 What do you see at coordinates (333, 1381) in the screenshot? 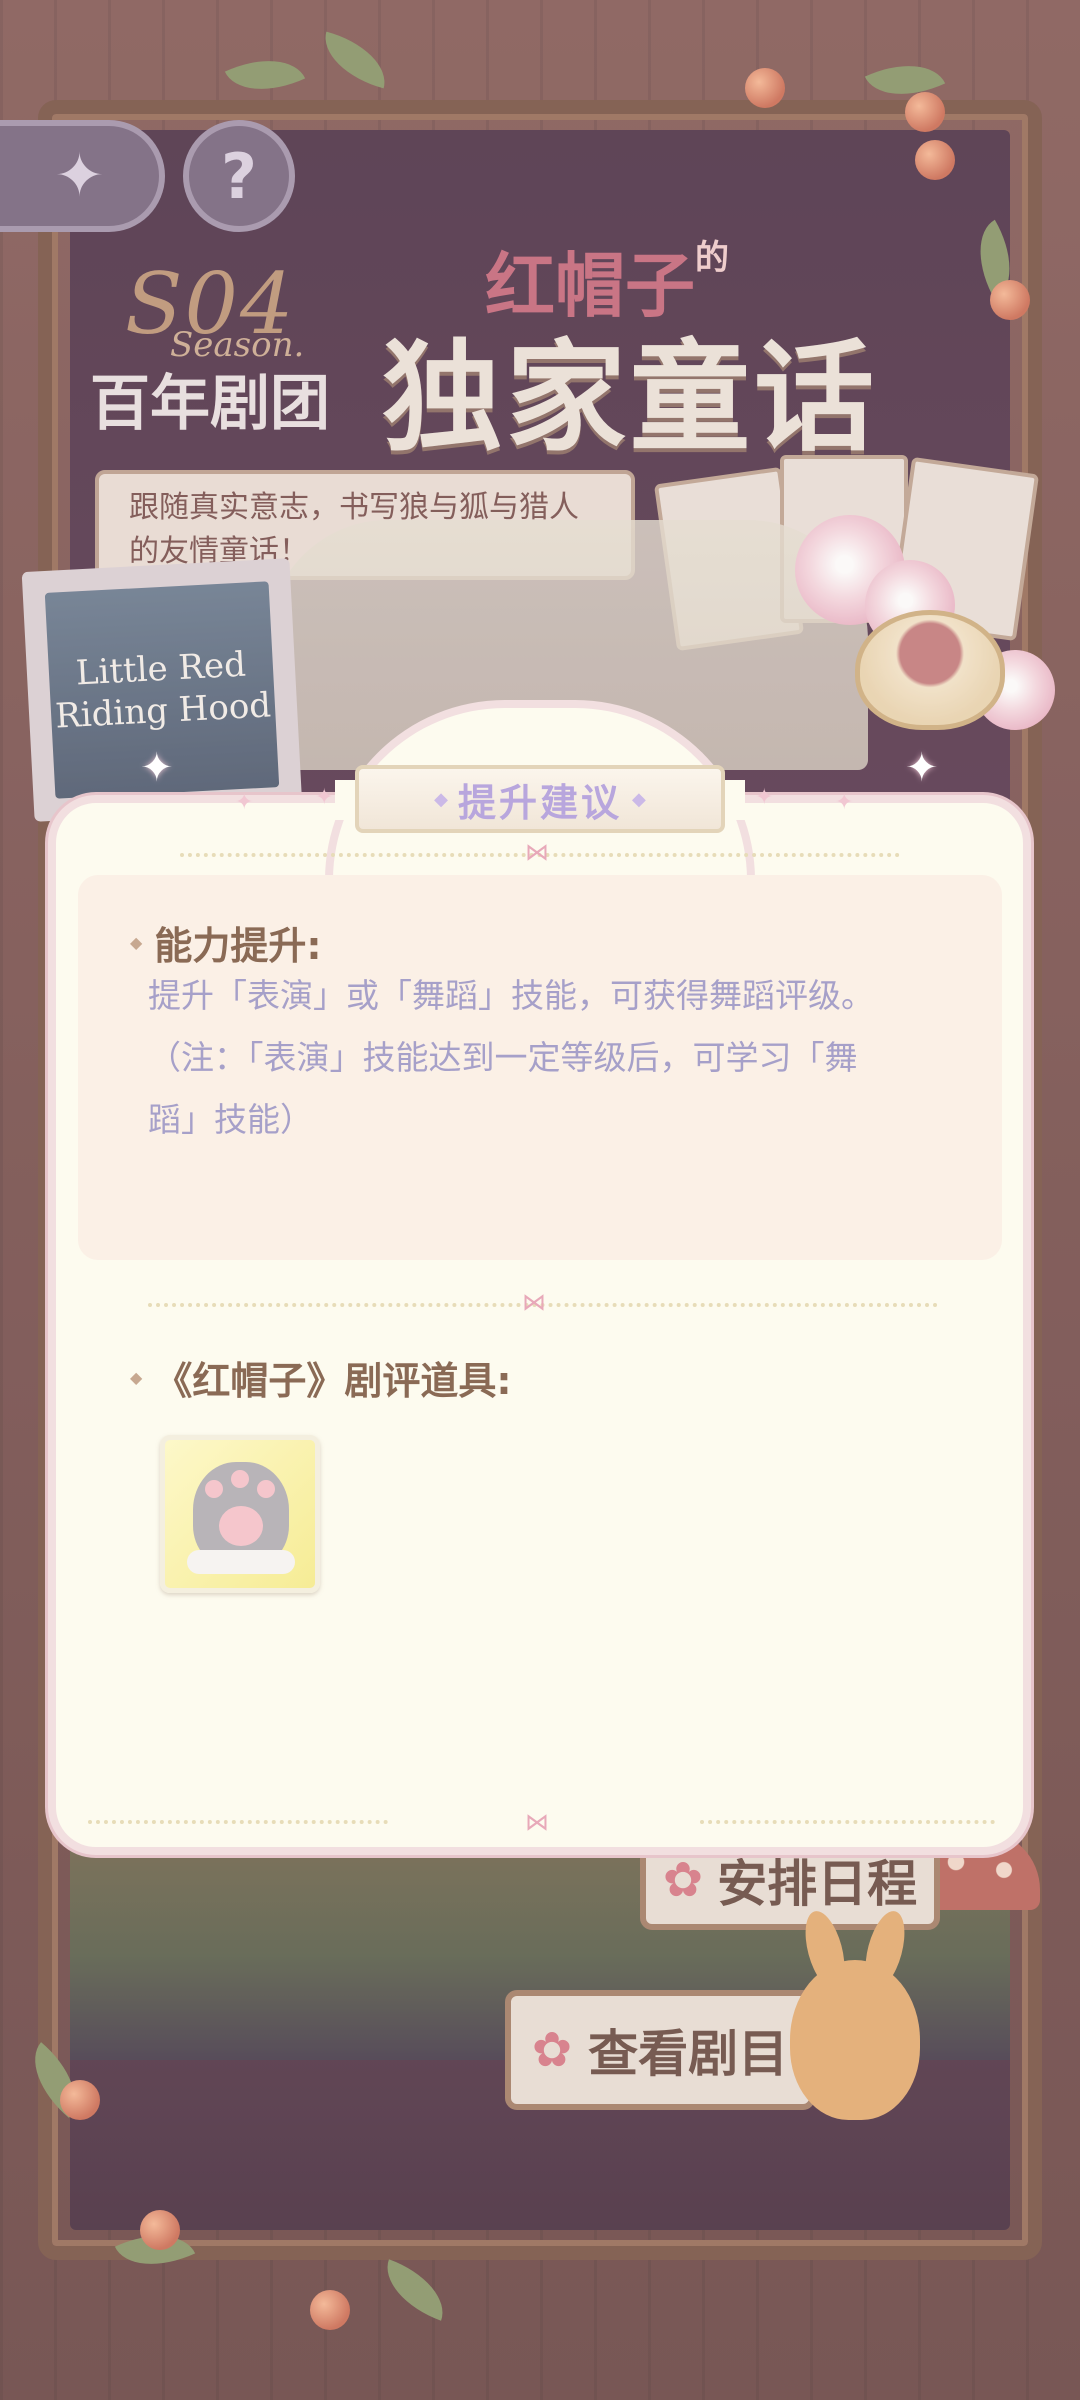
I see `review-item-heading-text: 《红帽子》剧评道具:` at bounding box center [333, 1381].